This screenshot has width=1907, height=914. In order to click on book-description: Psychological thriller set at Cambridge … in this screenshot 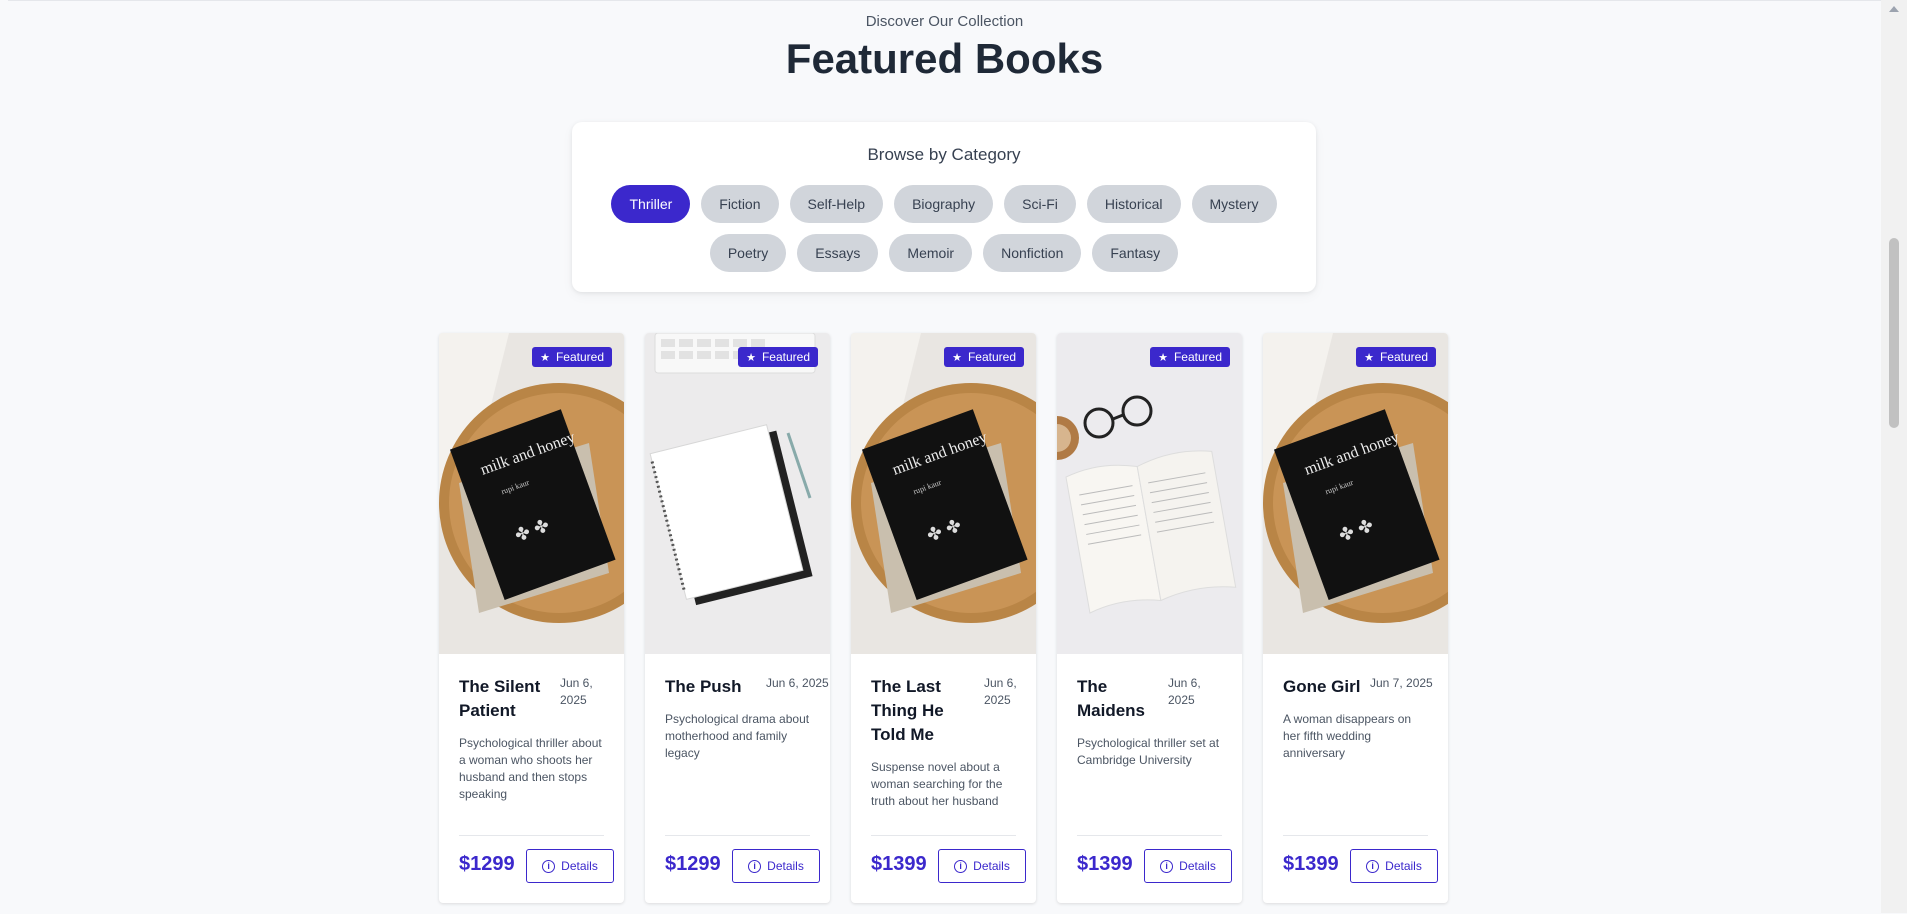, I will do `click(1148, 751)`.